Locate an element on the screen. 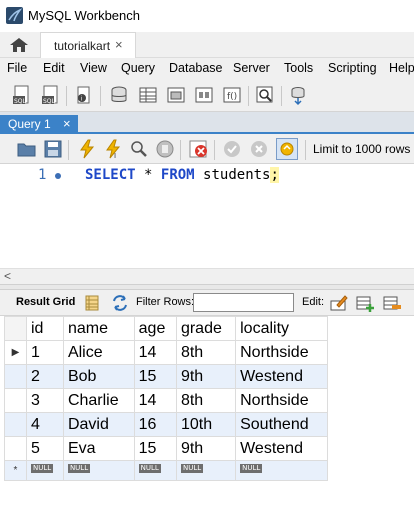  cell-age: 16 is located at coordinates (155, 424).